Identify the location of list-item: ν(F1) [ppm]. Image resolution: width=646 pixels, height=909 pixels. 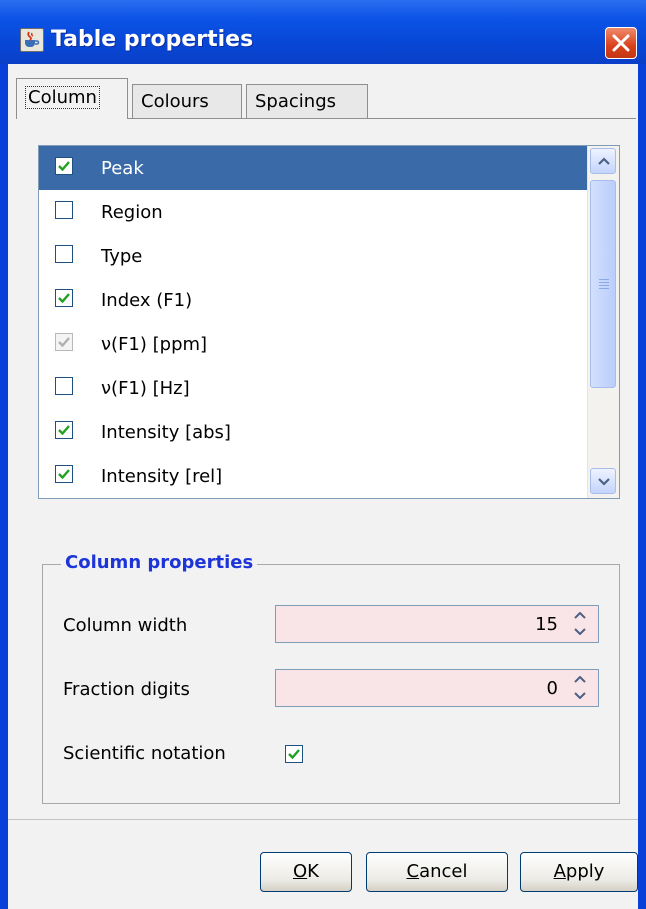
(314, 344).